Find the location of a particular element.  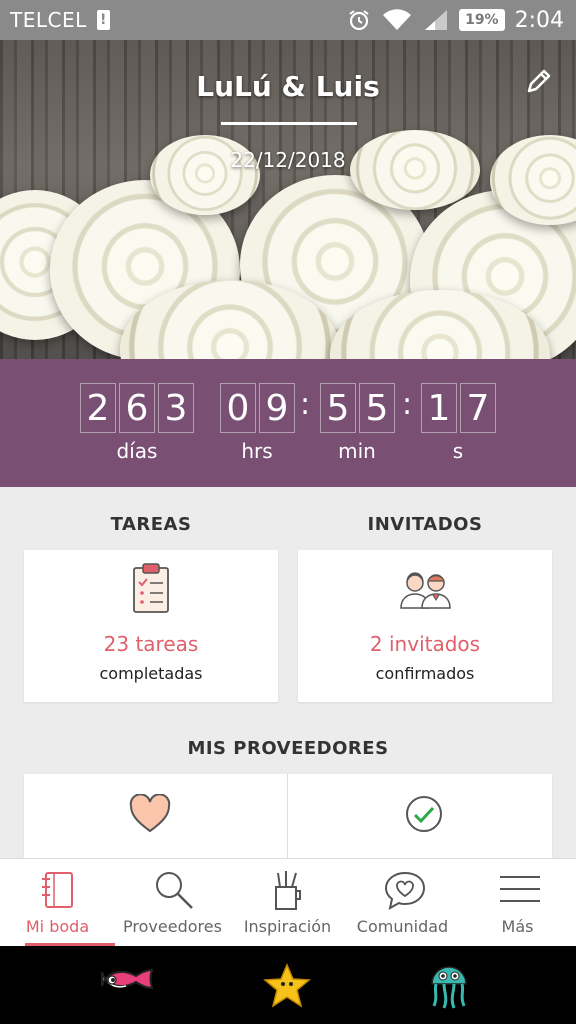

pencil-icon is located at coordinates (539, 81).